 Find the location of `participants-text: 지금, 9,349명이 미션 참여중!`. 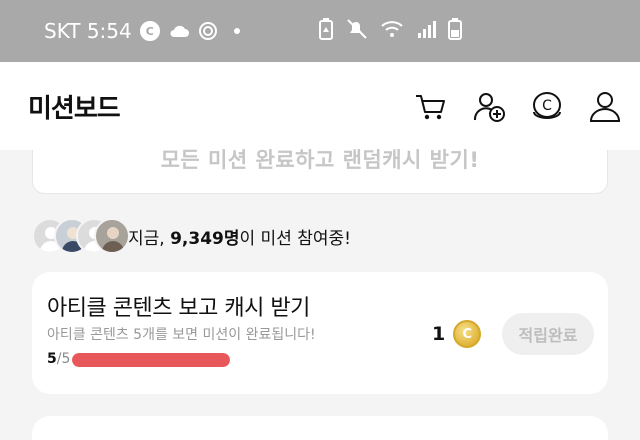

participants-text: 지금, 9,349명이 미션 참여중! is located at coordinates (239, 236).